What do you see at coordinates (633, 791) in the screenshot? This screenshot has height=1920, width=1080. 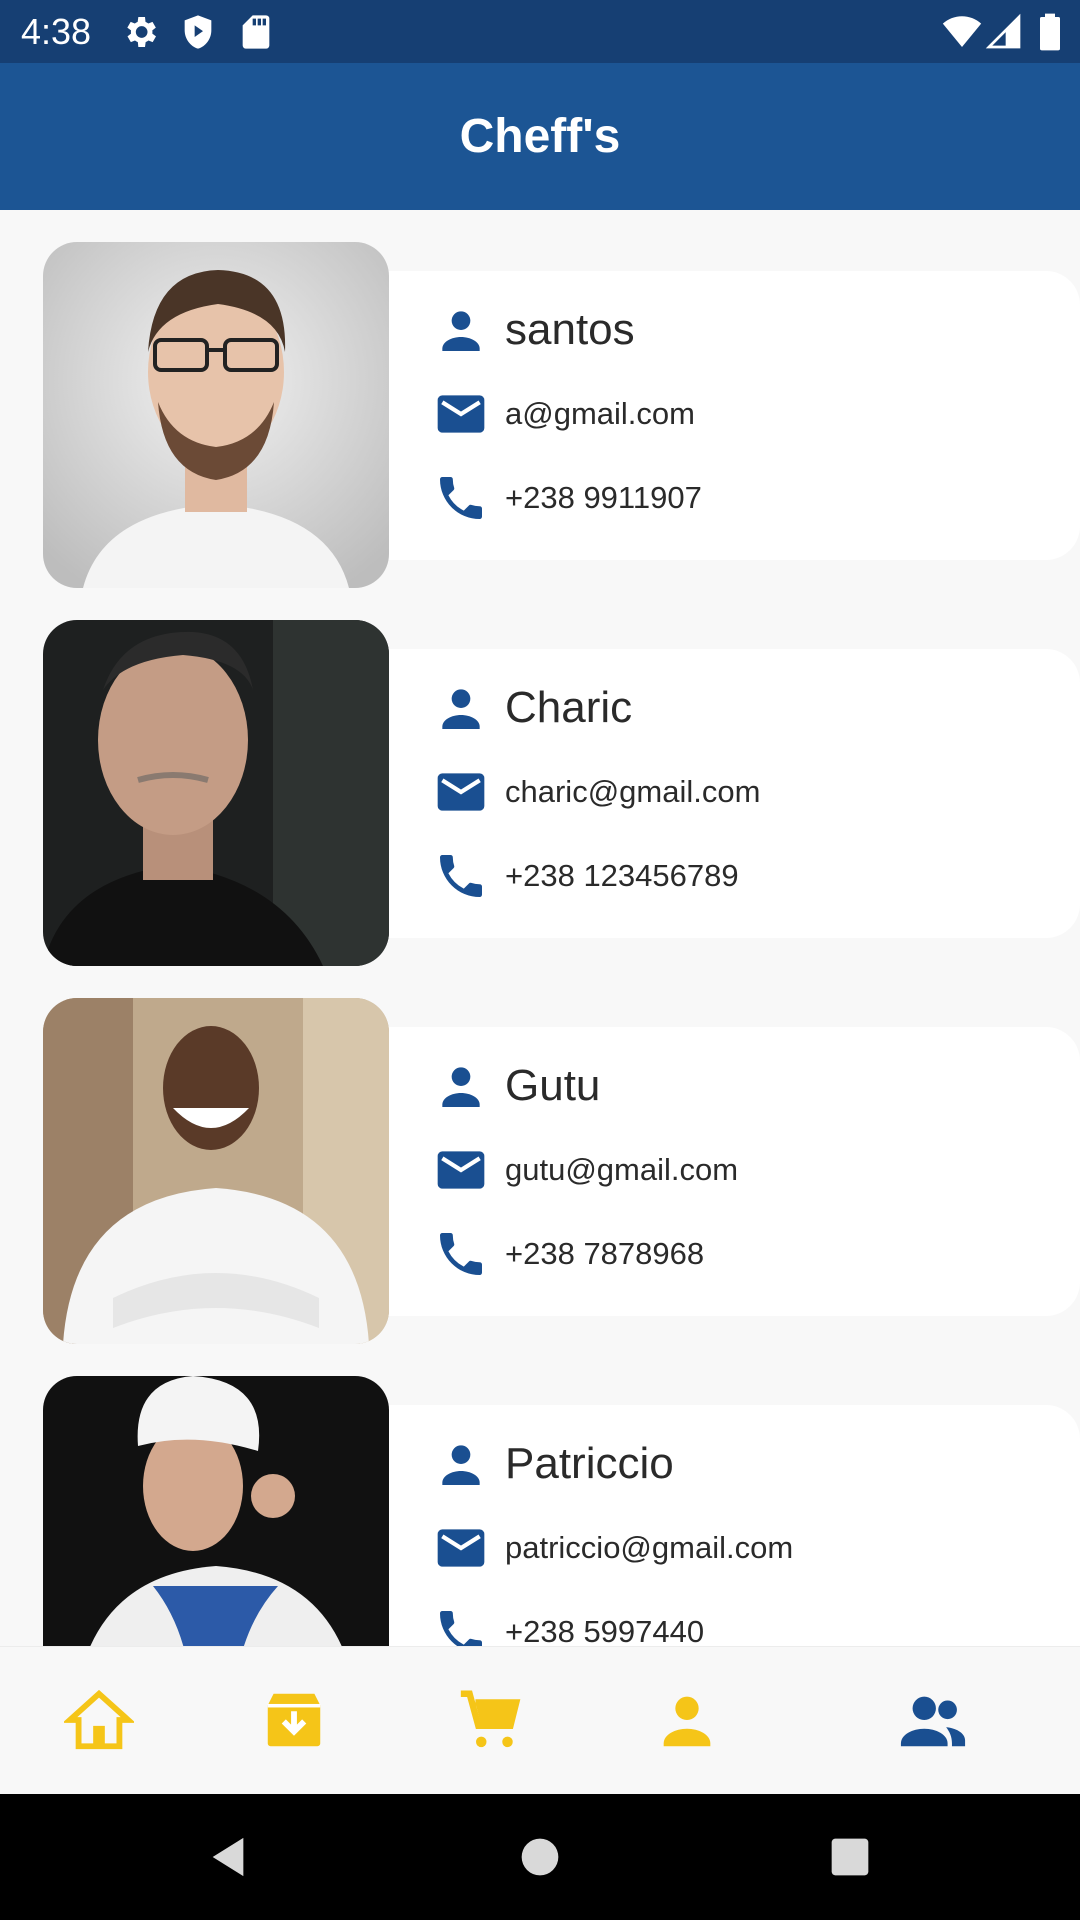 I see `chef-email: charic@gmail.com` at bounding box center [633, 791].